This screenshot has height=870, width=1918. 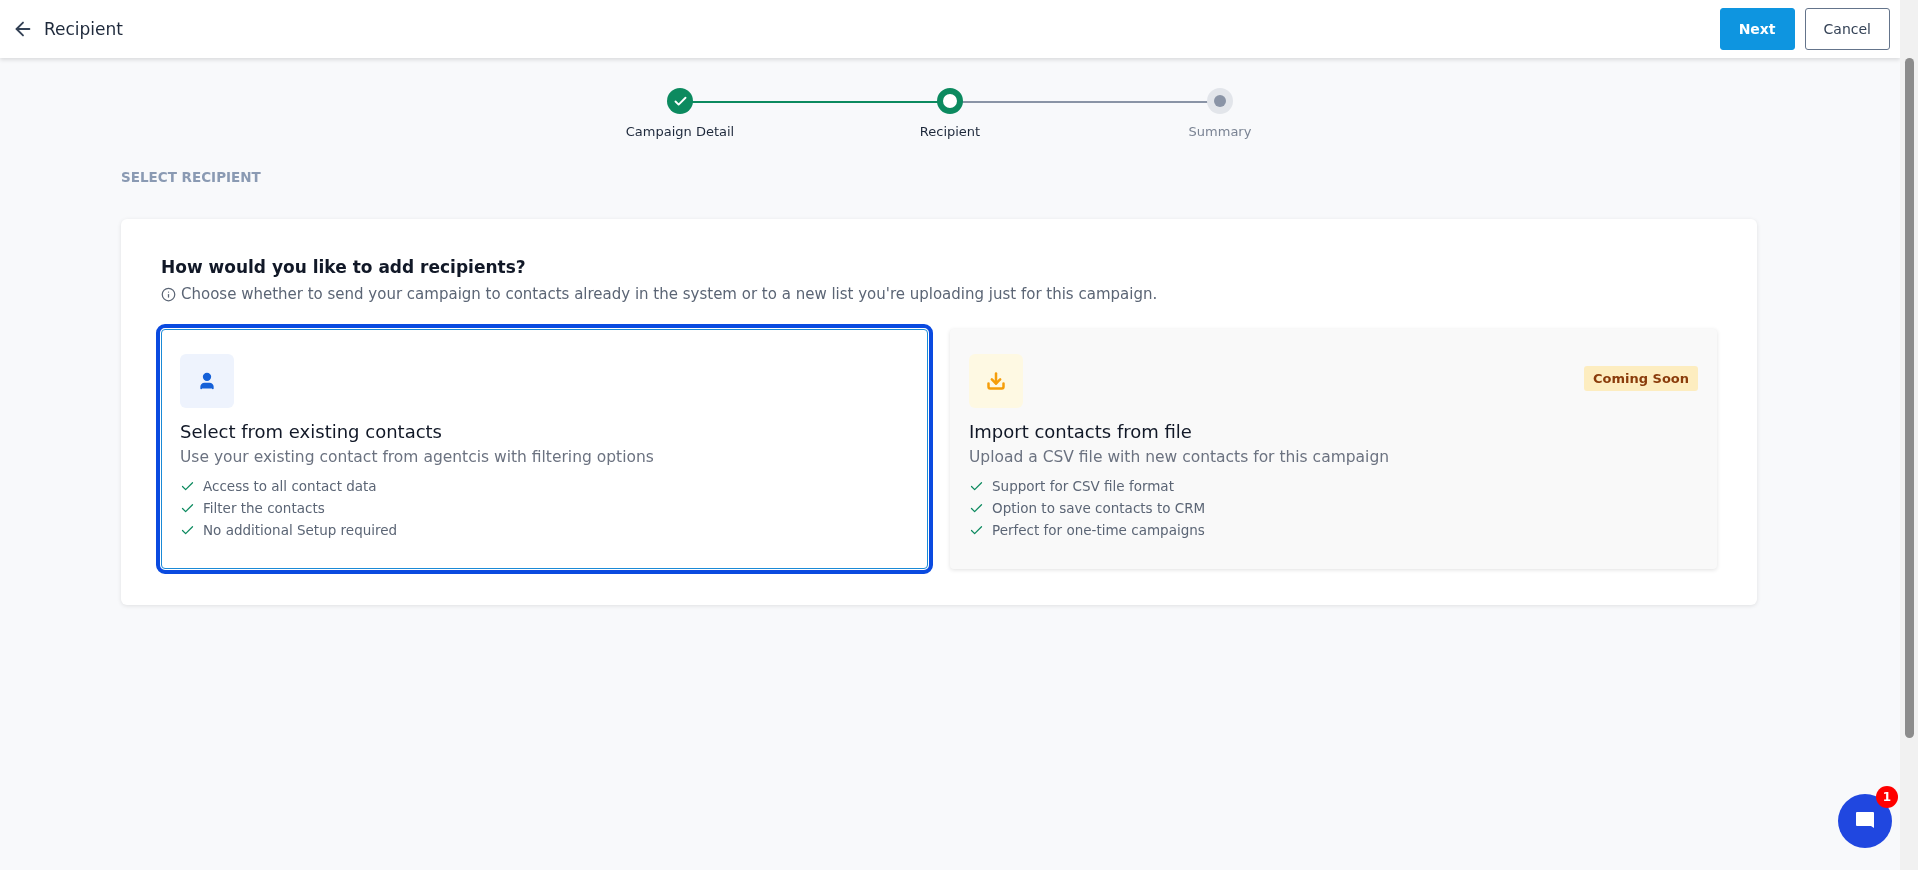 I want to click on scrollbar, so click(x=1909, y=435).